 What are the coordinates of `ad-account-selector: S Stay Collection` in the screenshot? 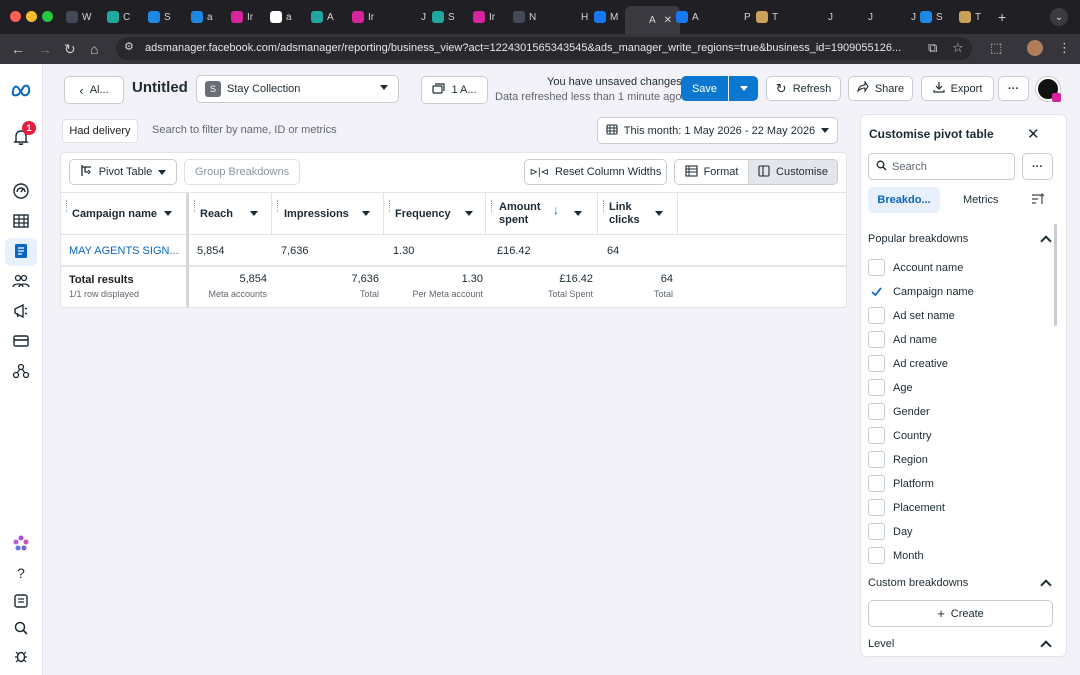 It's located at (297, 89).